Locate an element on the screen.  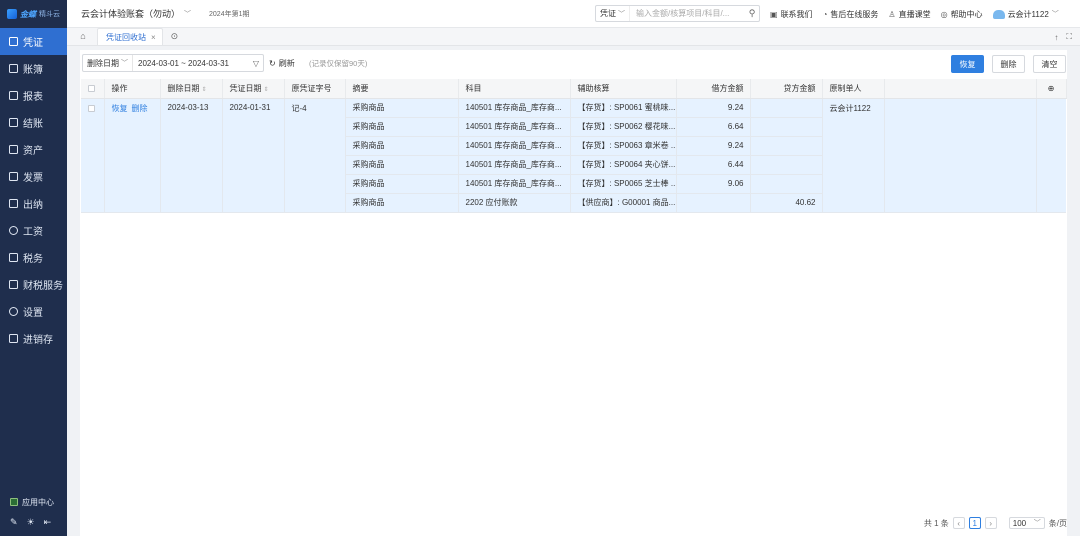
sidebar-item-label: 税务 is located at coordinates (33, 259).